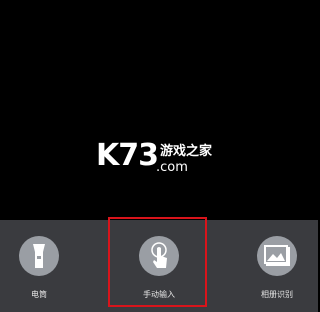 The width and height of the screenshot is (320, 312). I want to click on watermark-logo: K73 游戏之家 .com, so click(161, 160).